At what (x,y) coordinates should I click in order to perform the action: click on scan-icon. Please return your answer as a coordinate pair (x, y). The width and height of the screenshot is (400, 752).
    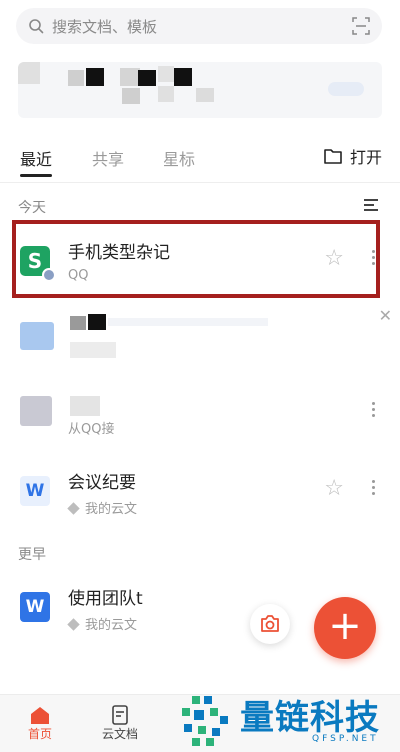
    Looking at the image, I should click on (361, 26).